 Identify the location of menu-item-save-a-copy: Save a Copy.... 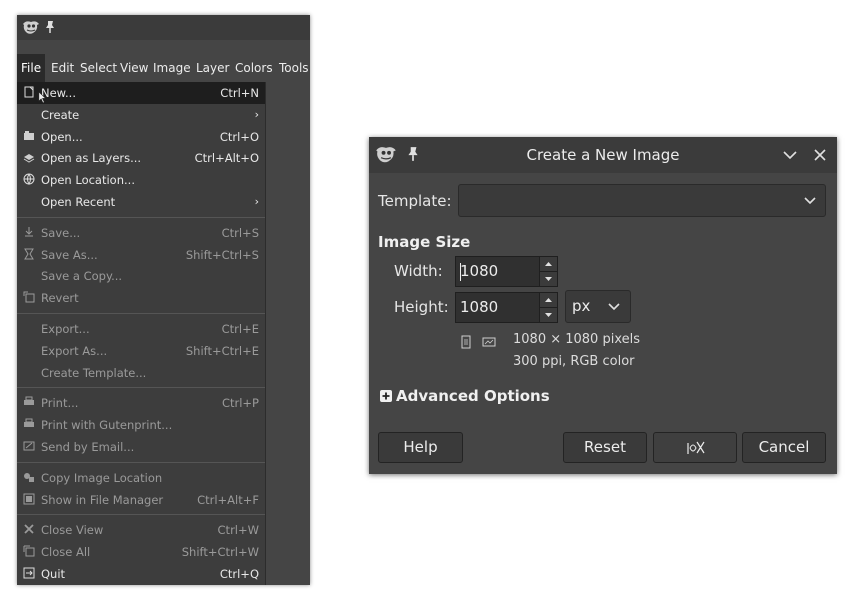
(141, 276).